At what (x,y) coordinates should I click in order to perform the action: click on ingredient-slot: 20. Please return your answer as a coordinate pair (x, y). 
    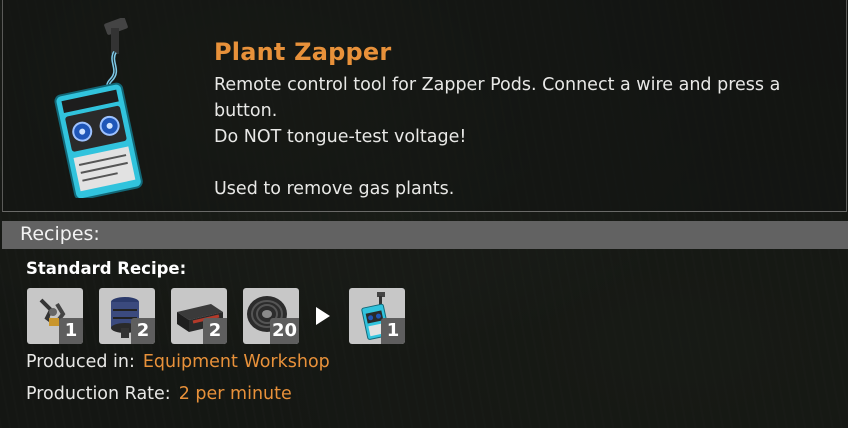
    Looking at the image, I should click on (271, 316).